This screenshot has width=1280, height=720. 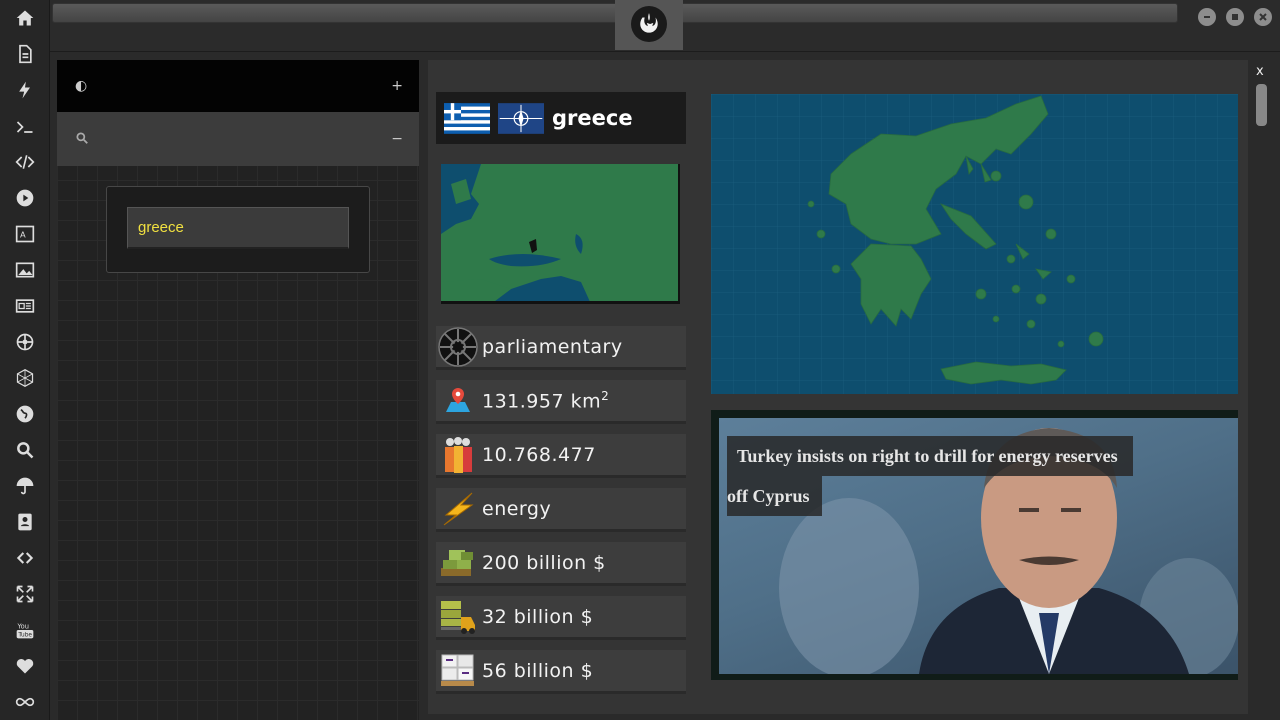 What do you see at coordinates (458, 346) in the screenshot?
I see `empire-emblem-icon` at bounding box center [458, 346].